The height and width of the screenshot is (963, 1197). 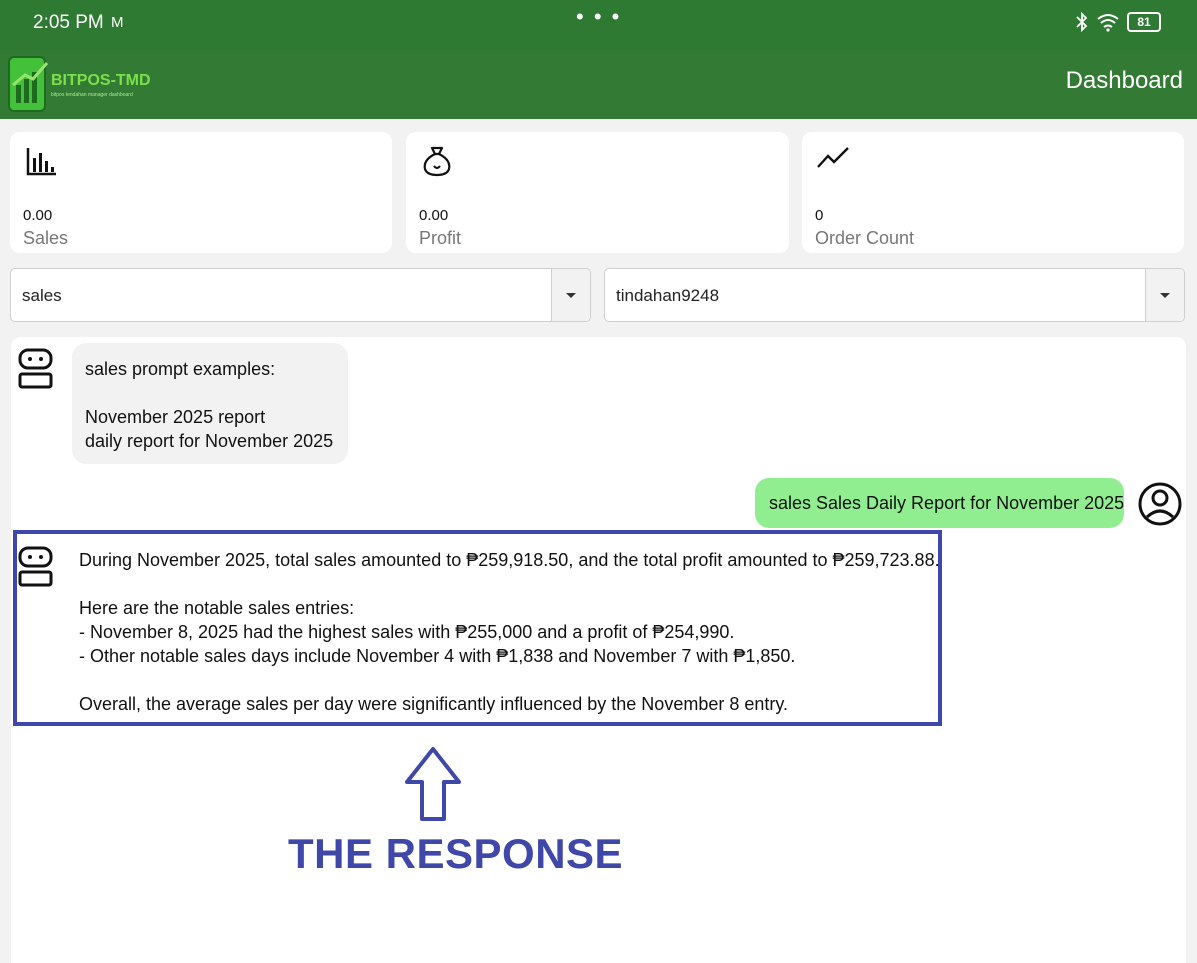 I want to click on svg-text:bitpos tendahan manager dashbo: bitpos tendahan manager dashboard, so click(x=92, y=95).